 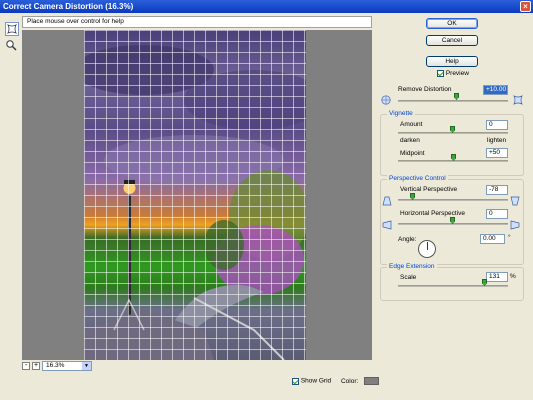 What do you see at coordinates (497, 190) in the screenshot?
I see `vertical-perspective-field: -78` at bounding box center [497, 190].